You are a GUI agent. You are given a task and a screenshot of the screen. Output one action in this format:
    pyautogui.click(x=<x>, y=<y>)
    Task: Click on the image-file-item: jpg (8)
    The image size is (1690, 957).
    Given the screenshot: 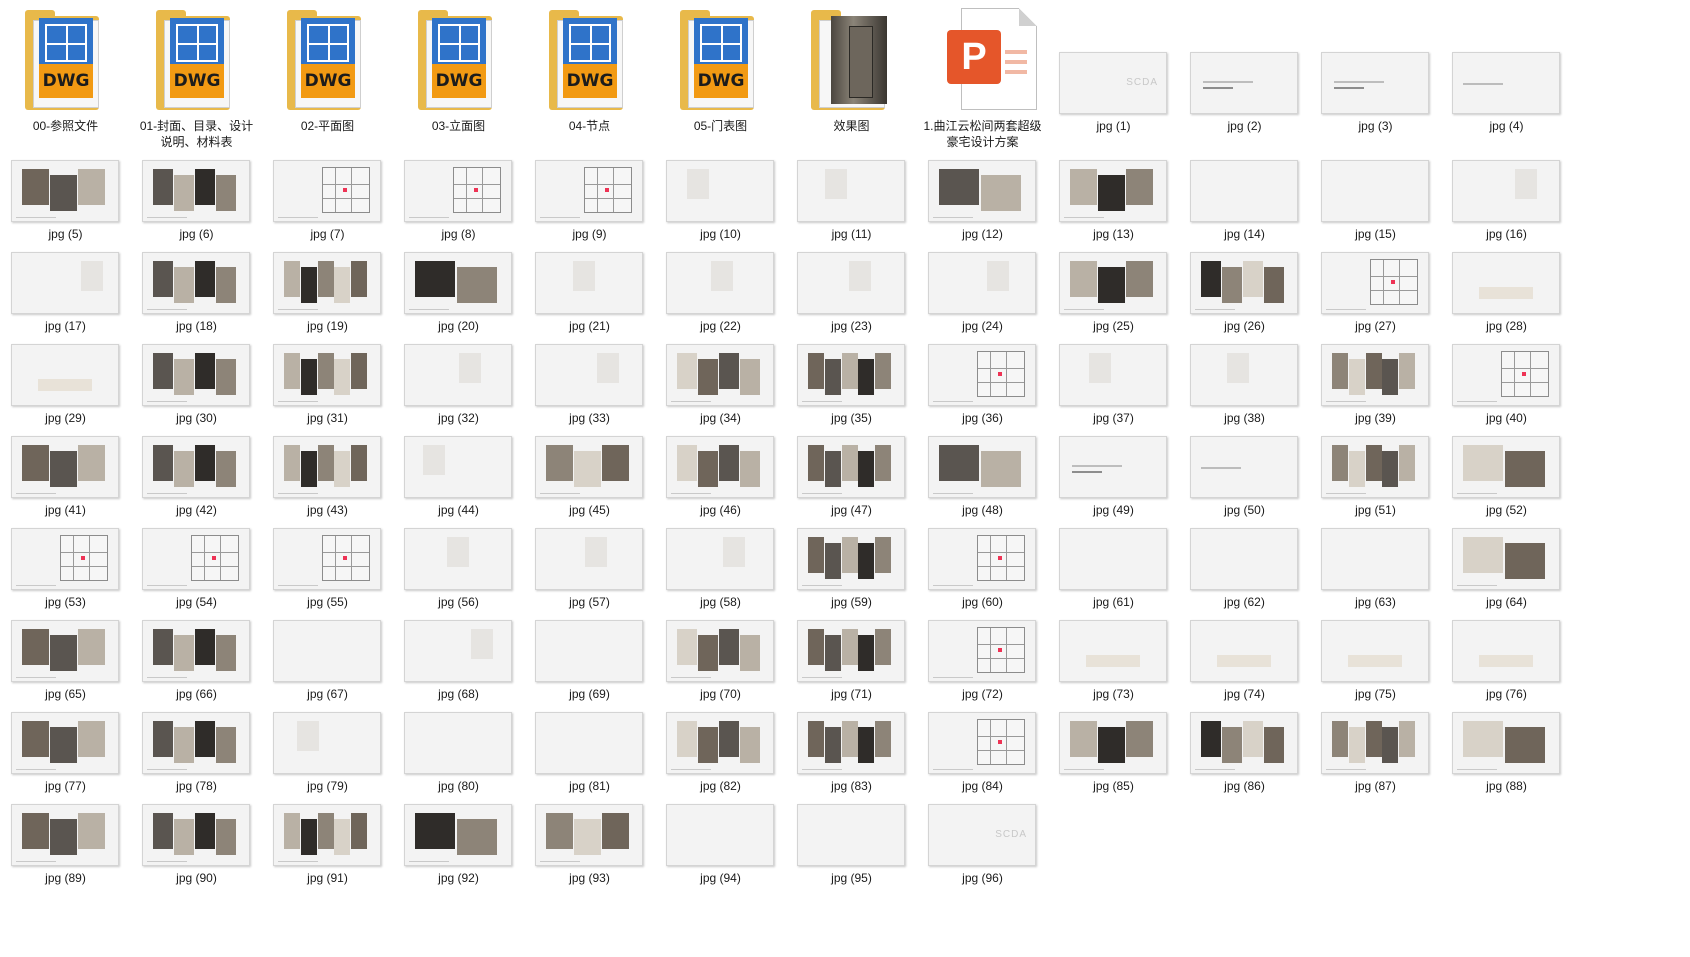 What is the action you would take?
    pyautogui.click(x=458, y=205)
    